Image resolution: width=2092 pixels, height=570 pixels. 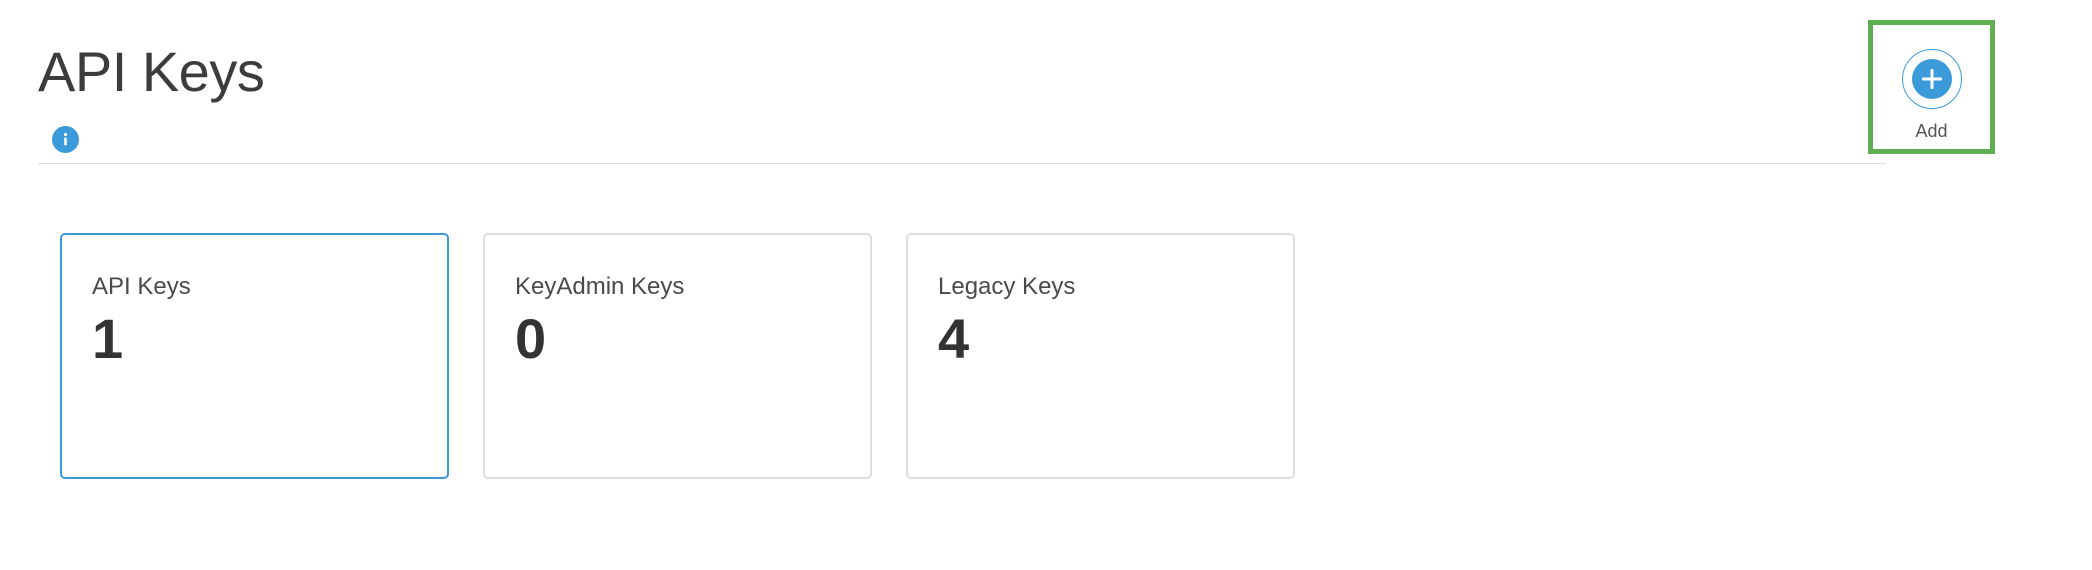 What do you see at coordinates (600, 286) in the screenshot?
I see `card-label: KeyAdmin Keys` at bounding box center [600, 286].